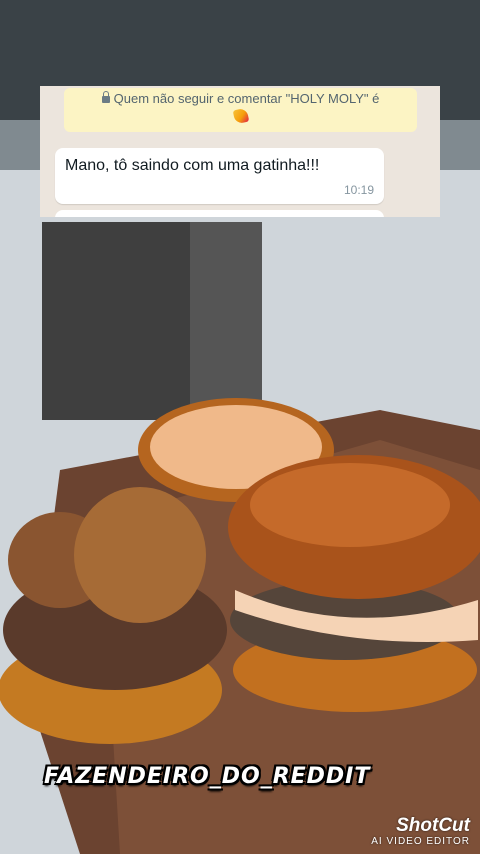 The height and width of the screenshot is (854, 480). What do you see at coordinates (433, 825) in the screenshot?
I see `editor-logo-name: ShotCut` at bounding box center [433, 825].